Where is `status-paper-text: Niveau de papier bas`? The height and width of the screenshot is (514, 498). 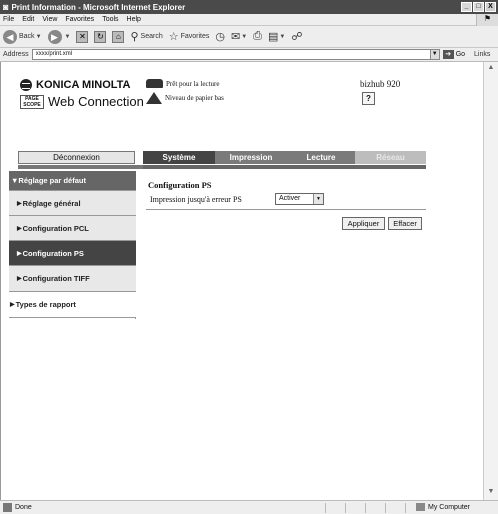
status-paper-text: Niveau de papier bas is located at coordinates (194, 98).